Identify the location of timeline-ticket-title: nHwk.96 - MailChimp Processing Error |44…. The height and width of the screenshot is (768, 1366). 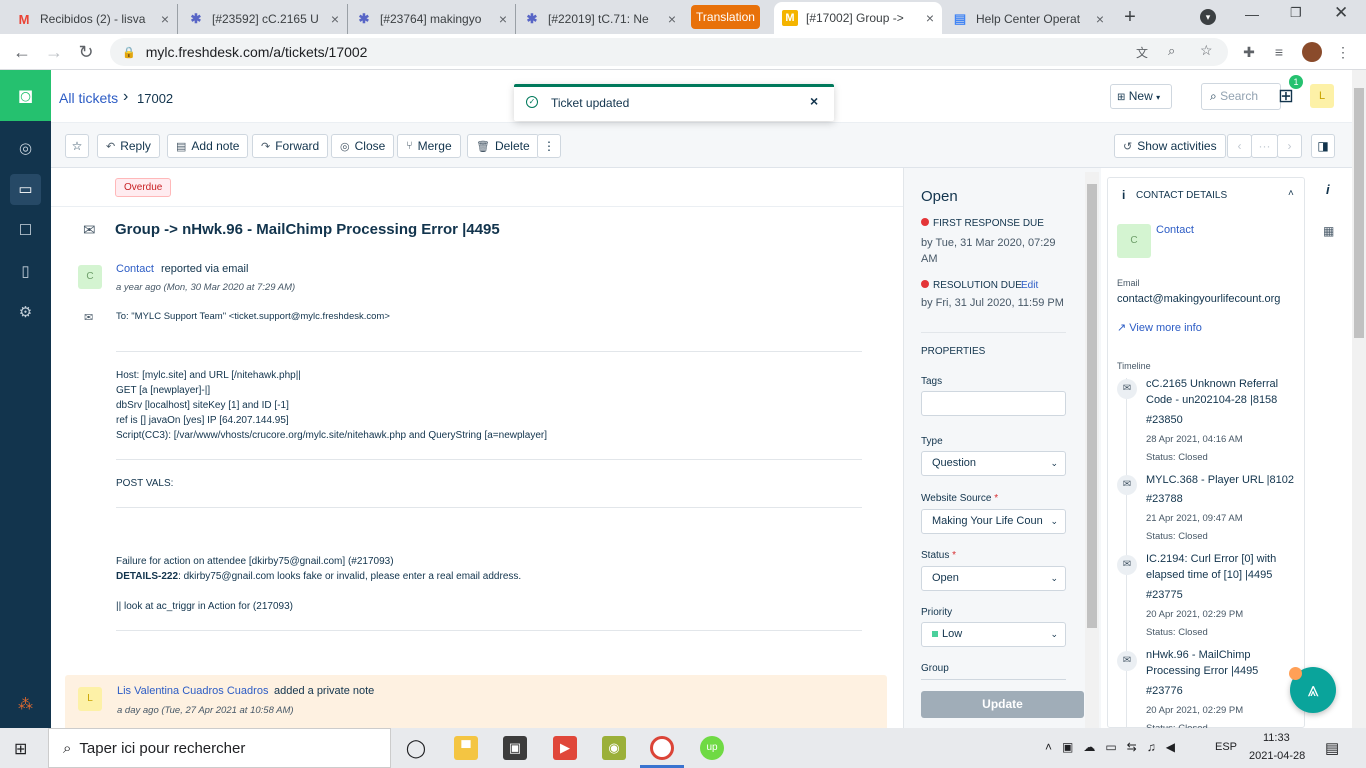
(1205, 663).